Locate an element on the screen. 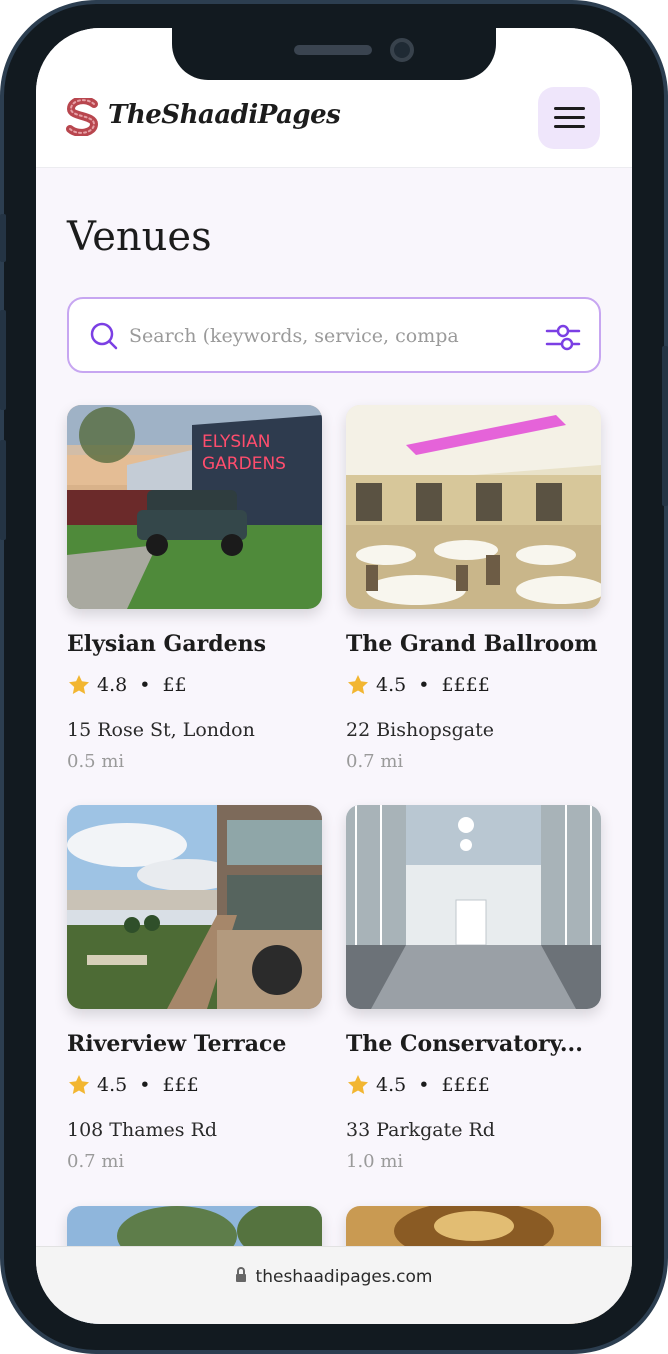 The image size is (668, 1354). hamburger-menu-icon is located at coordinates (569, 108).